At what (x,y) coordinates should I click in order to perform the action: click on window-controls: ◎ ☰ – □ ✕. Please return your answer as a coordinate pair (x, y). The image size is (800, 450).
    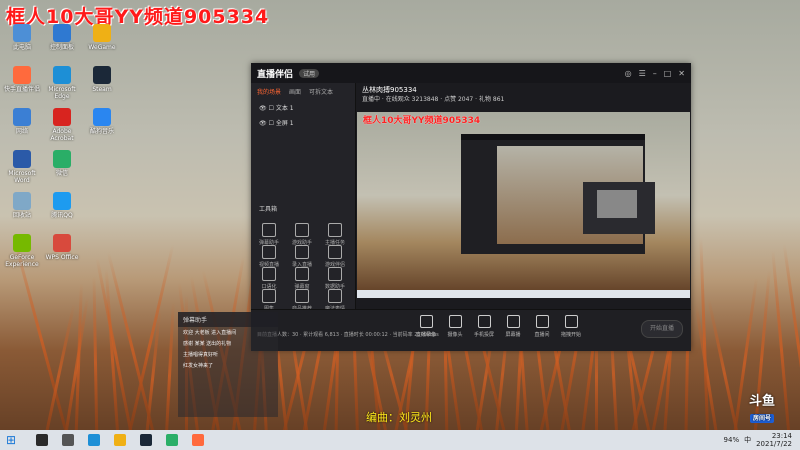
    Looking at the image, I should click on (655, 73).